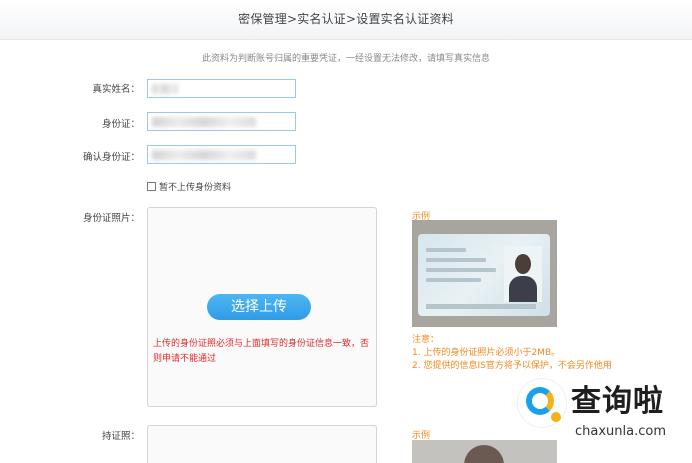 Image resolution: width=692 pixels, height=463 pixels. What do you see at coordinates (617, 401) in the screenshot?
I see `watermark-name: 查询啦` at bounding box center [617, 401].